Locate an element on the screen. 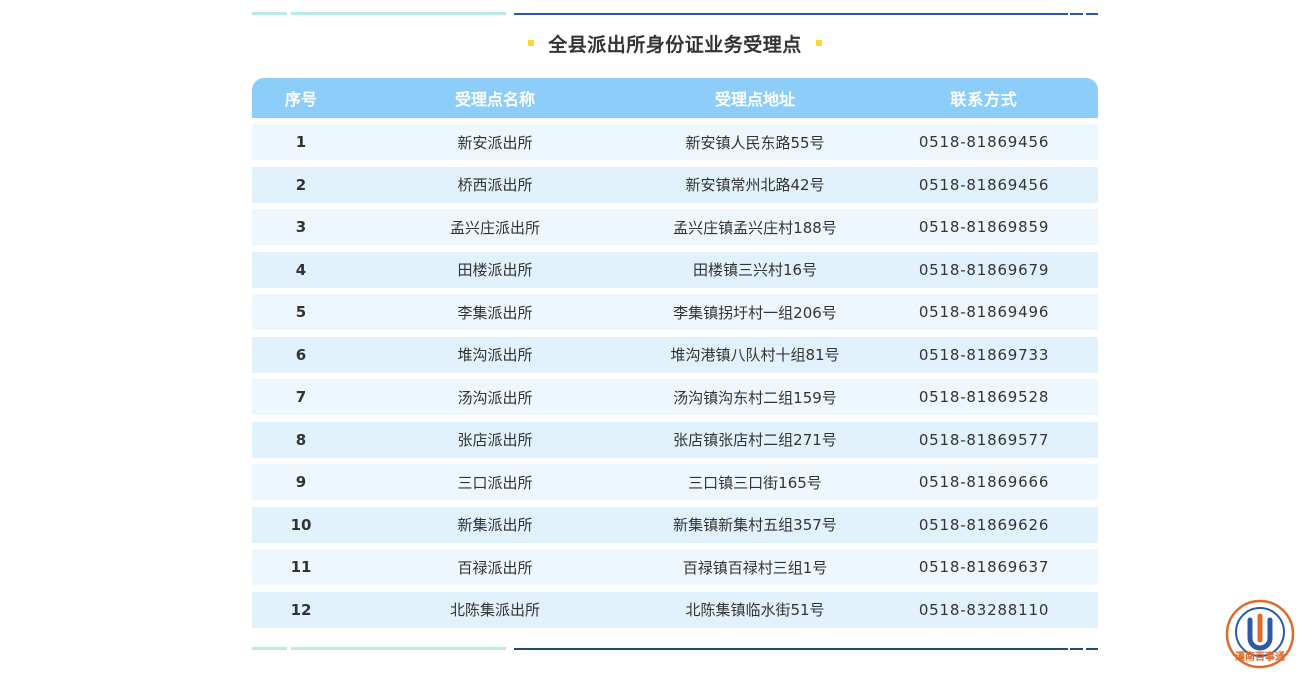 The image size is (1303, 677). cell-no: 1 is located at coordinates (301, 142).